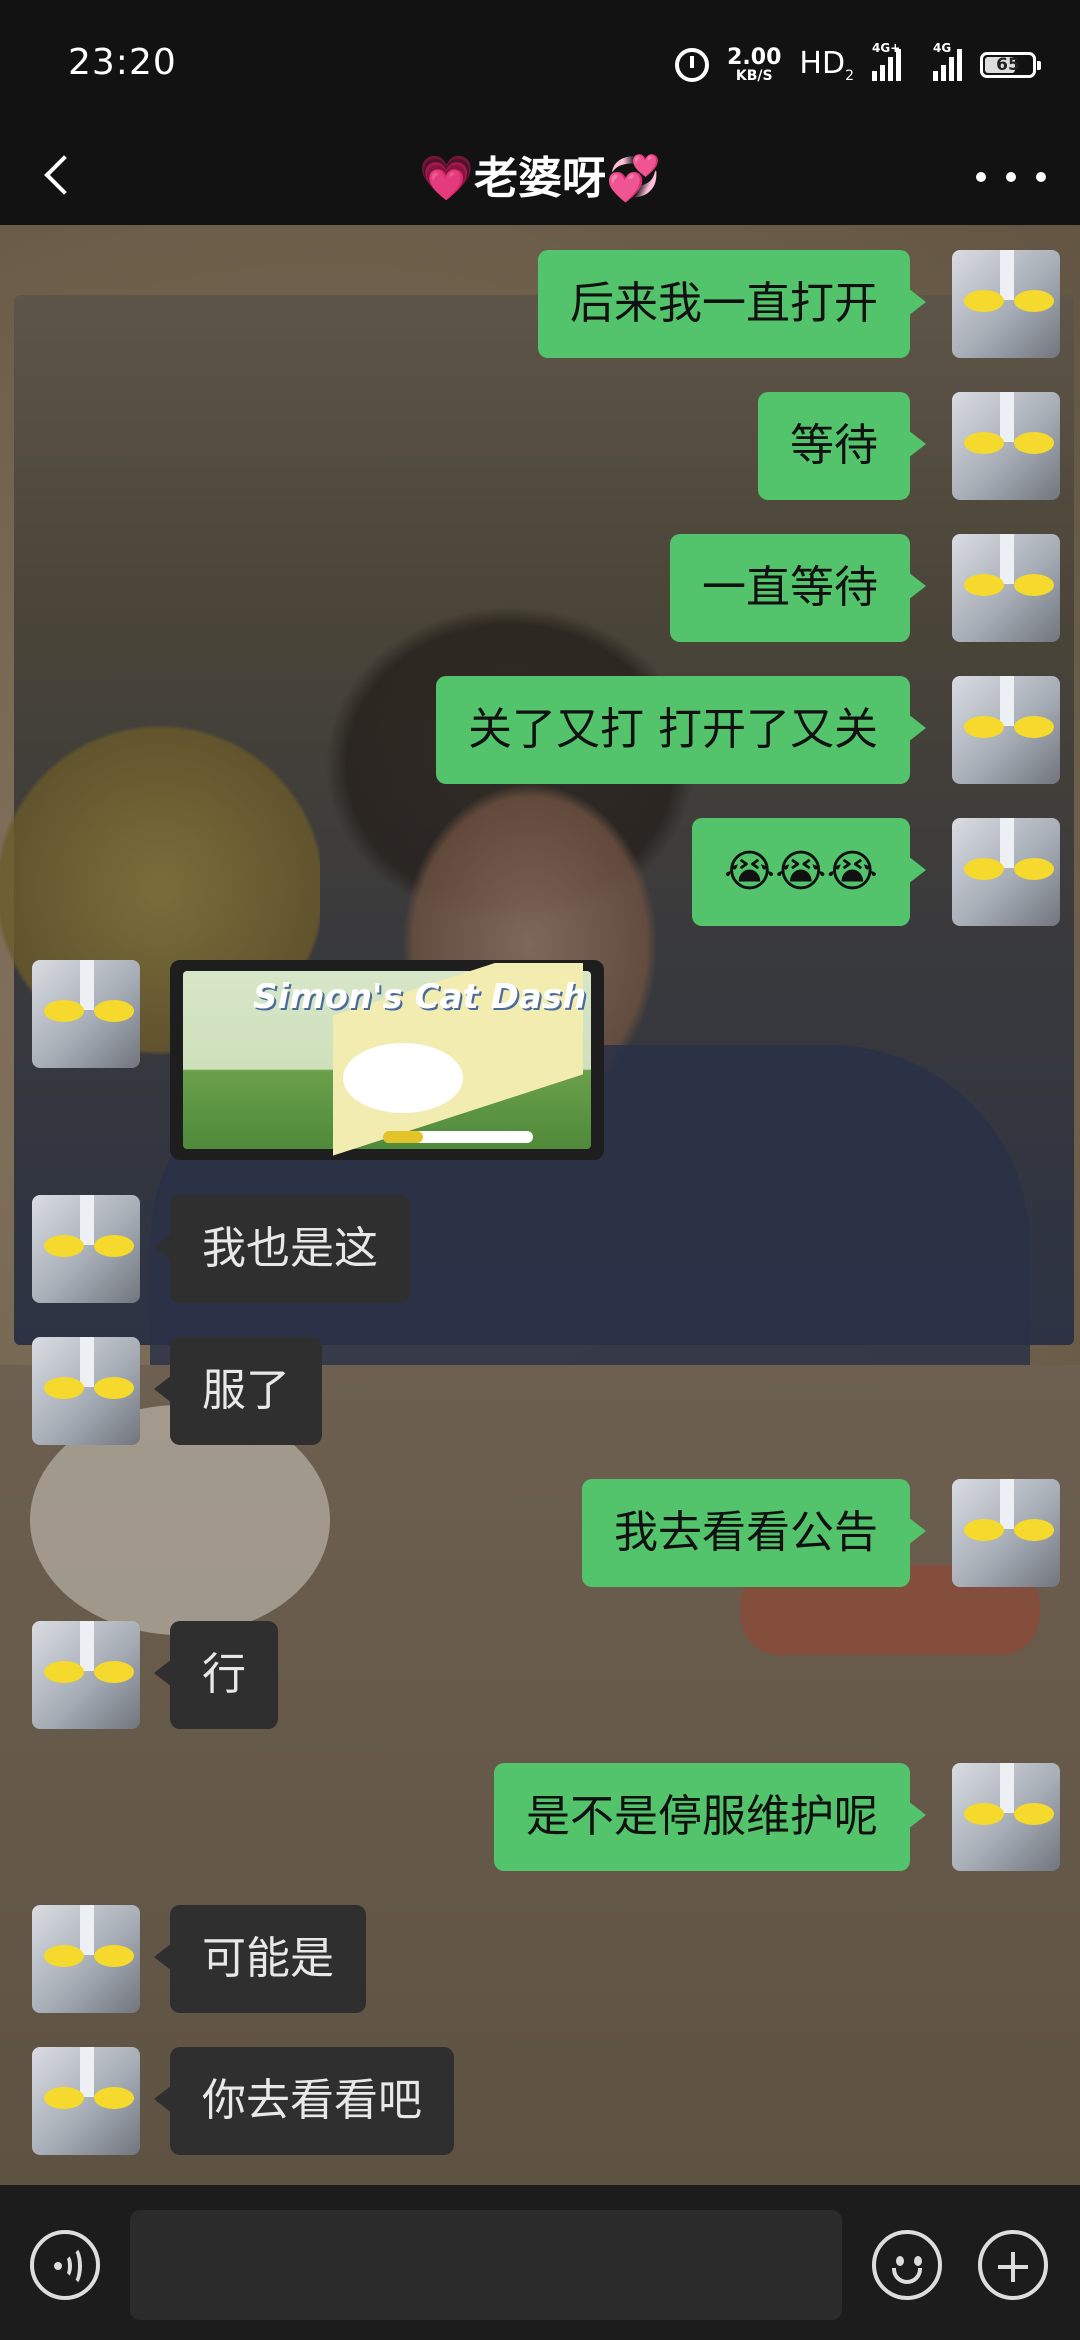 This screenshot has height=2340, width=1080. What do you see at coordinates (304, 2101) in the screenshot?
I see `message-bubble: 你去看看吧` at bounding box center [304, 2101].